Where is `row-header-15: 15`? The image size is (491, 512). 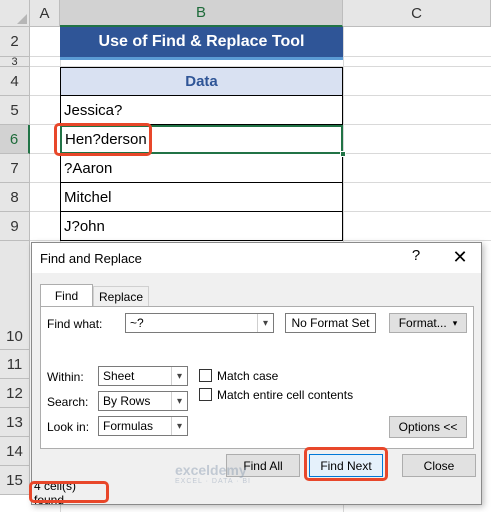
row-header-15: 15 is located at coordinates (15, 480).